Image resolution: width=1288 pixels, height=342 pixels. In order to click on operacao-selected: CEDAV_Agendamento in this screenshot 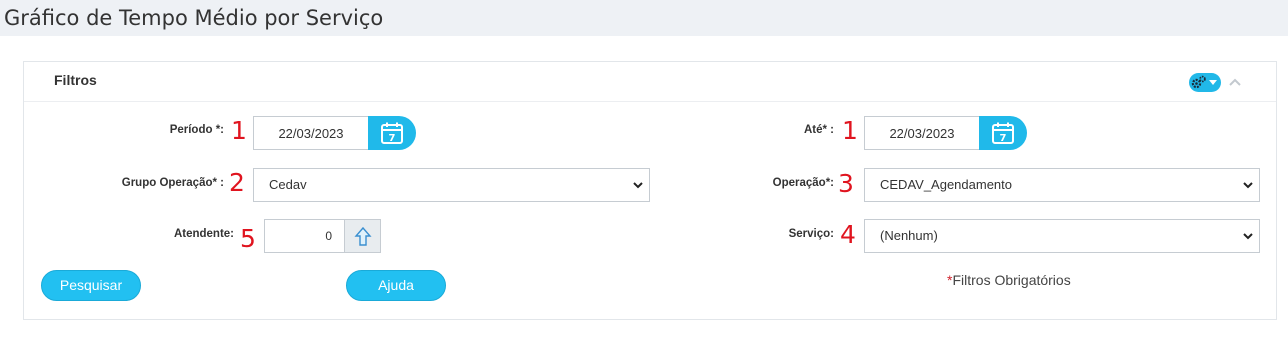, I will do `click(946, 184)`.